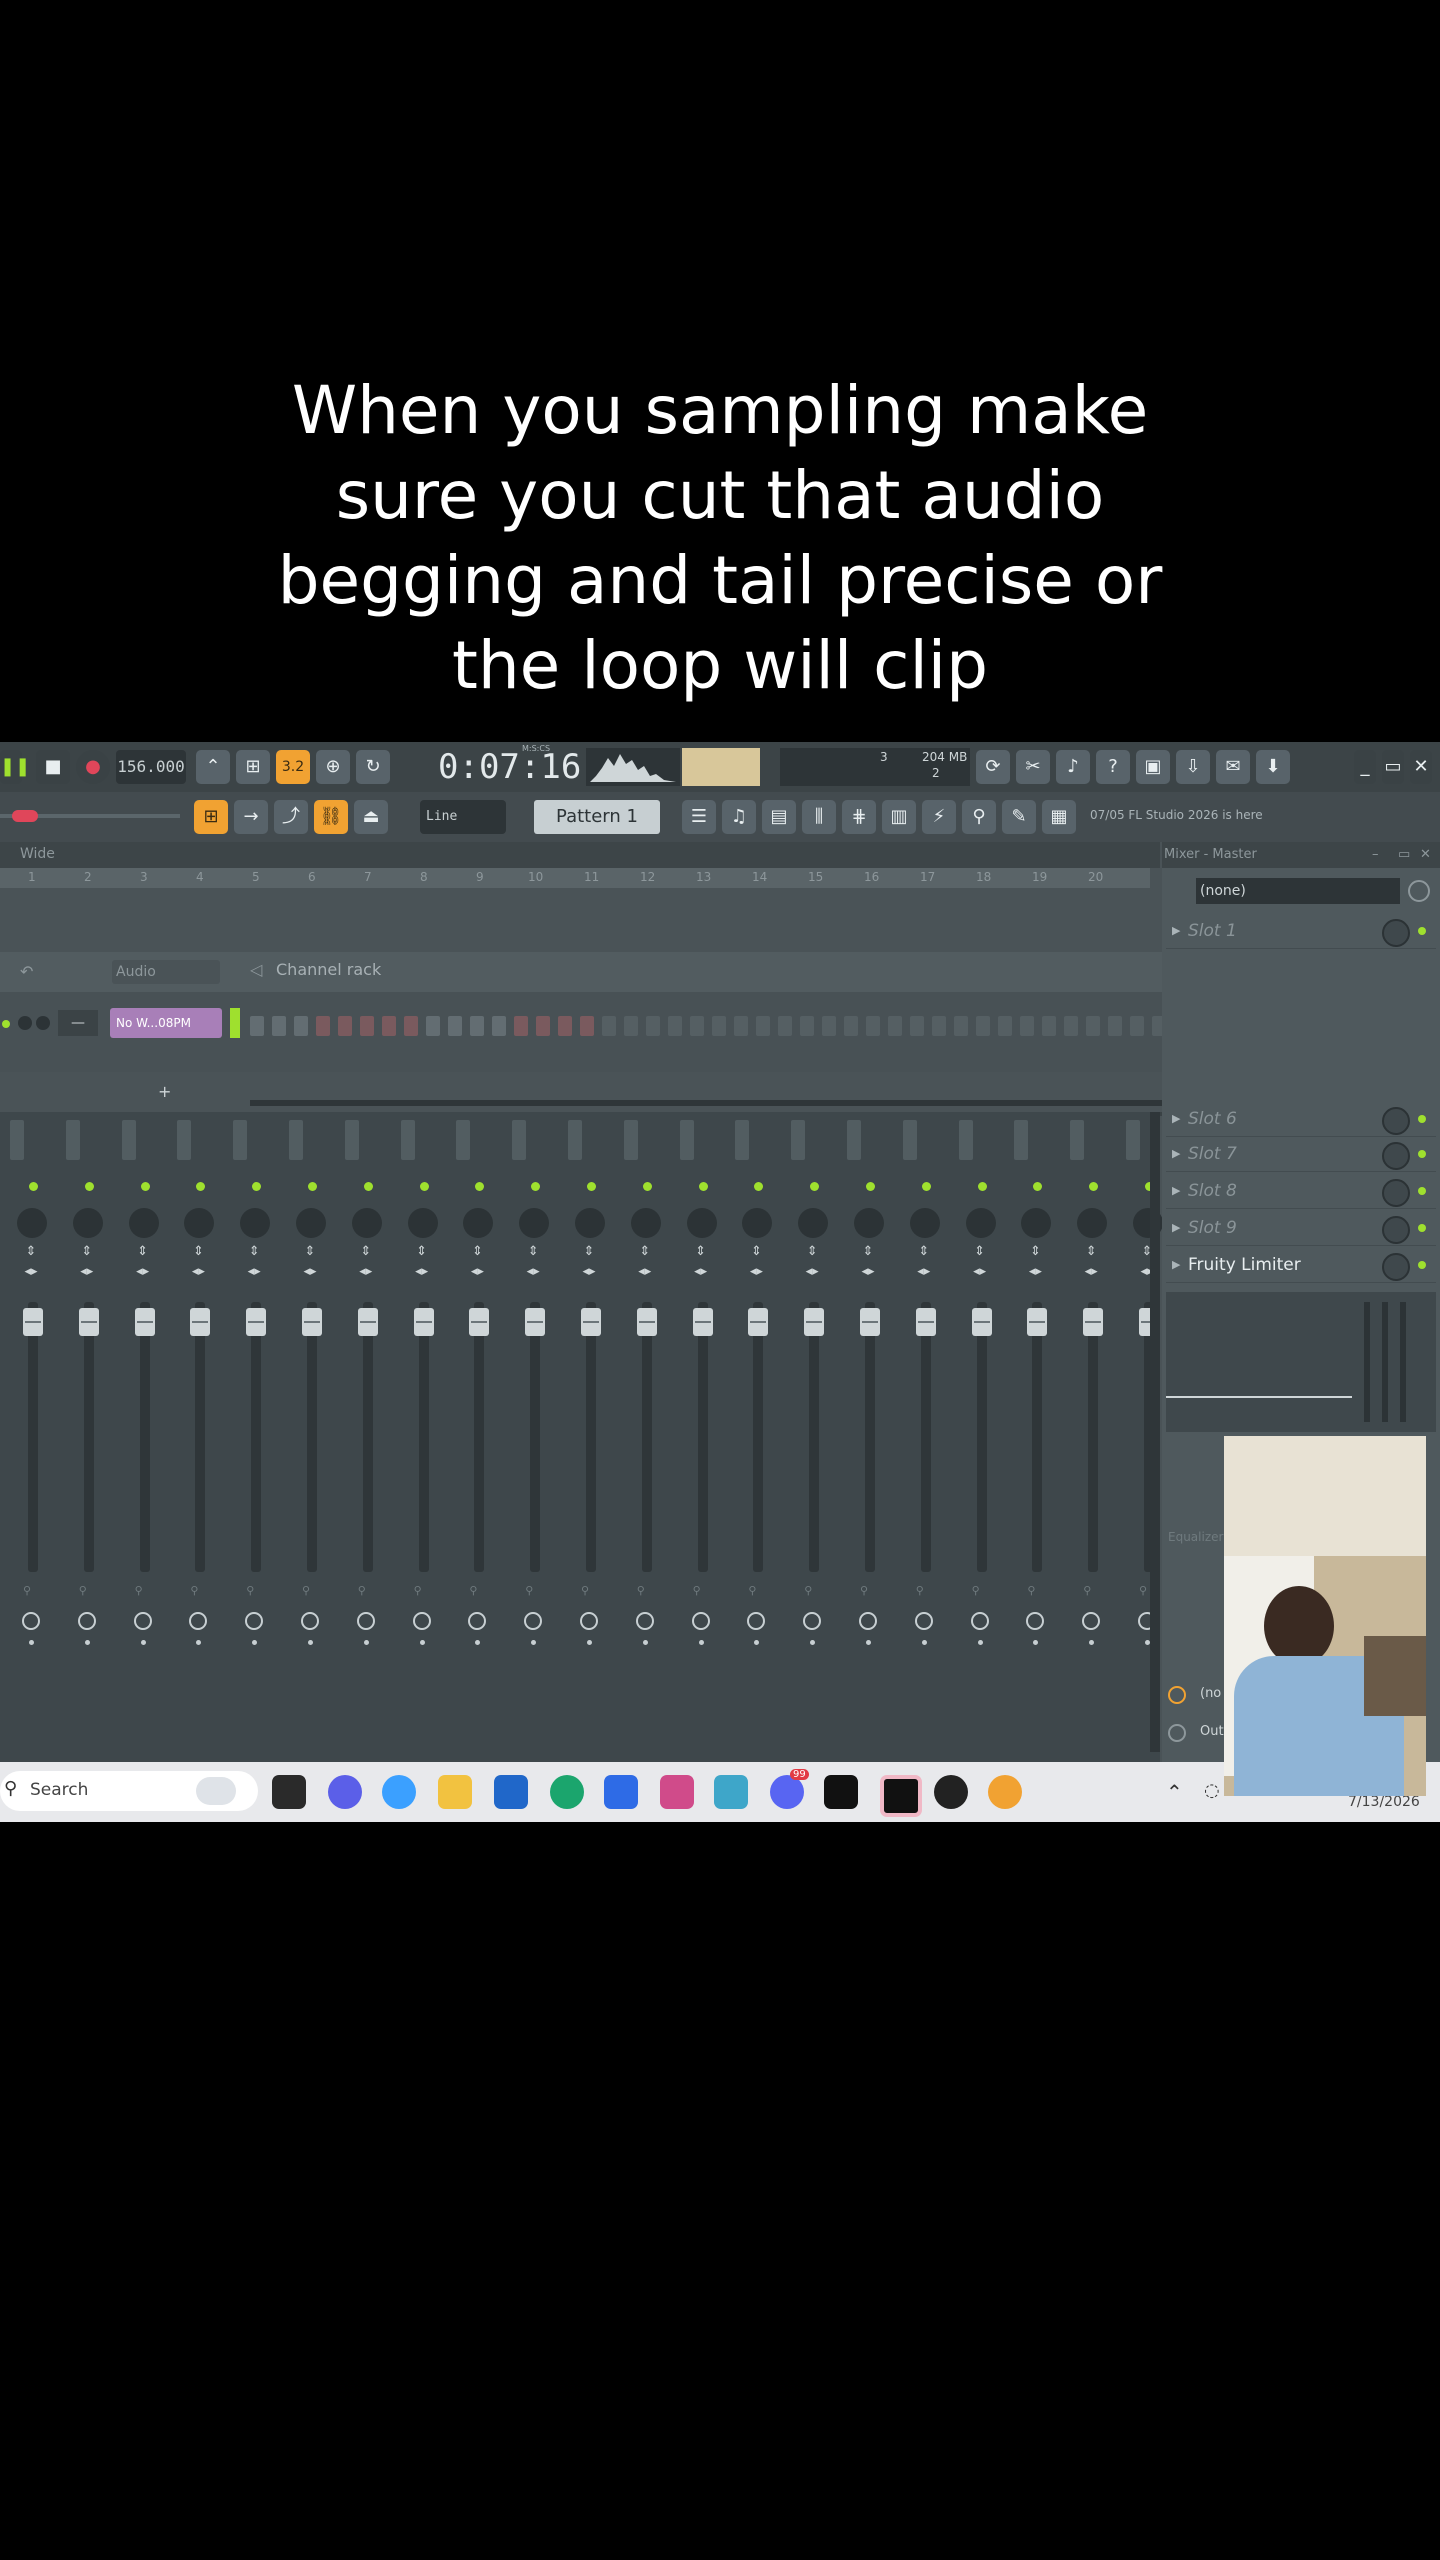 The image size is (1440, 2560). Describe the element at coordinates (213, 767) in the screenshot. I see `metronome-icon: ⌃` at that location.